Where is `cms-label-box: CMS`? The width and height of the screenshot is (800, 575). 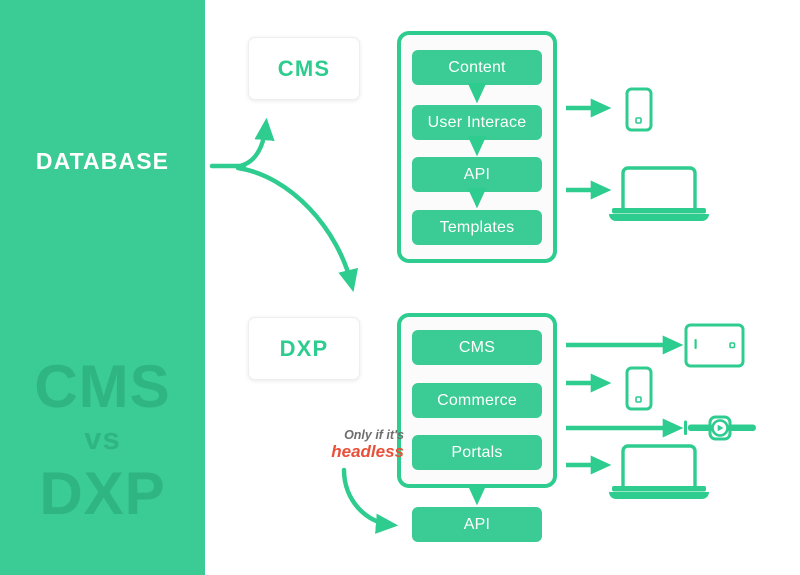
cms-label-box: CMS is located at coordinates (304, 68).